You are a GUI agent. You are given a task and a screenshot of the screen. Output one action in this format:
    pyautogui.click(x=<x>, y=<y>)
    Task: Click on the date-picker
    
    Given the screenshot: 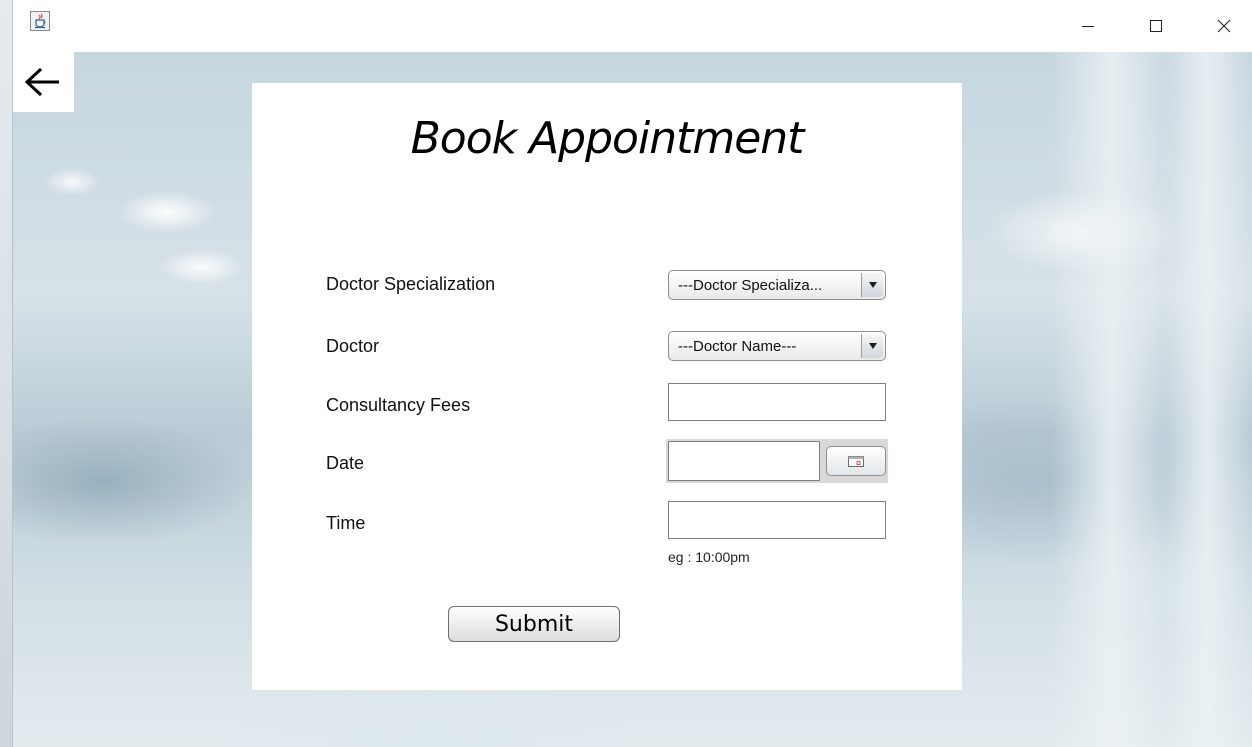 What is the action you would take?
    pyautogui.click(x=777, y=461)
    